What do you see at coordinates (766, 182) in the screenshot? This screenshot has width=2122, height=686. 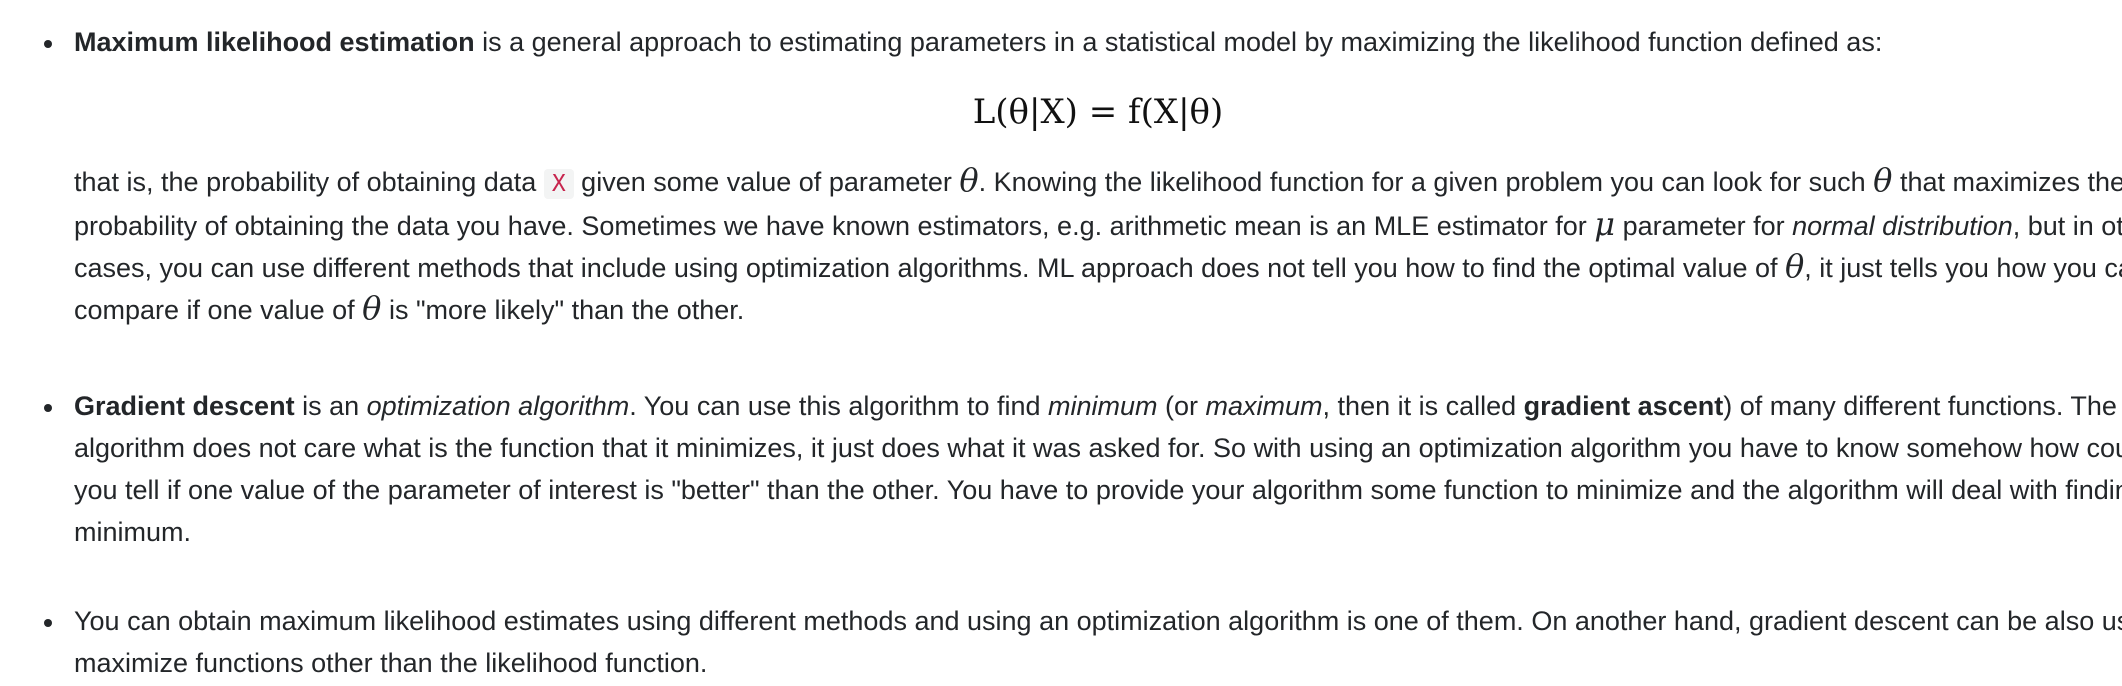 I see `mle-text-2: given some value of parameter` at bounding box center [766, 182].